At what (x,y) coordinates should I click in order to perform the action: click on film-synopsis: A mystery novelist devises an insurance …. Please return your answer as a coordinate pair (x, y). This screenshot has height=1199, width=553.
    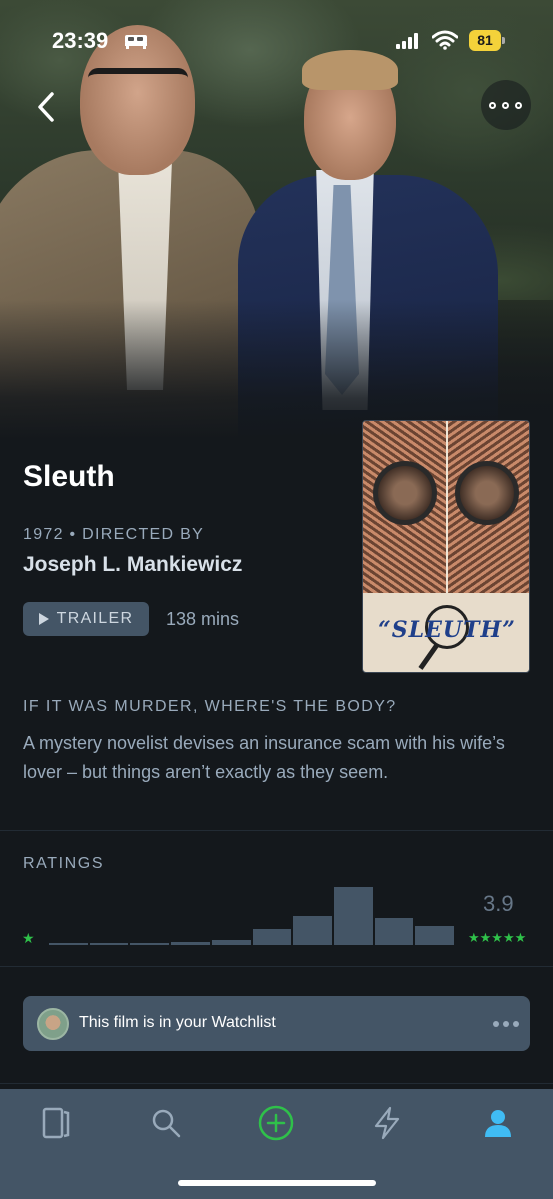
    Looking at the image, I should click on (273, 758).